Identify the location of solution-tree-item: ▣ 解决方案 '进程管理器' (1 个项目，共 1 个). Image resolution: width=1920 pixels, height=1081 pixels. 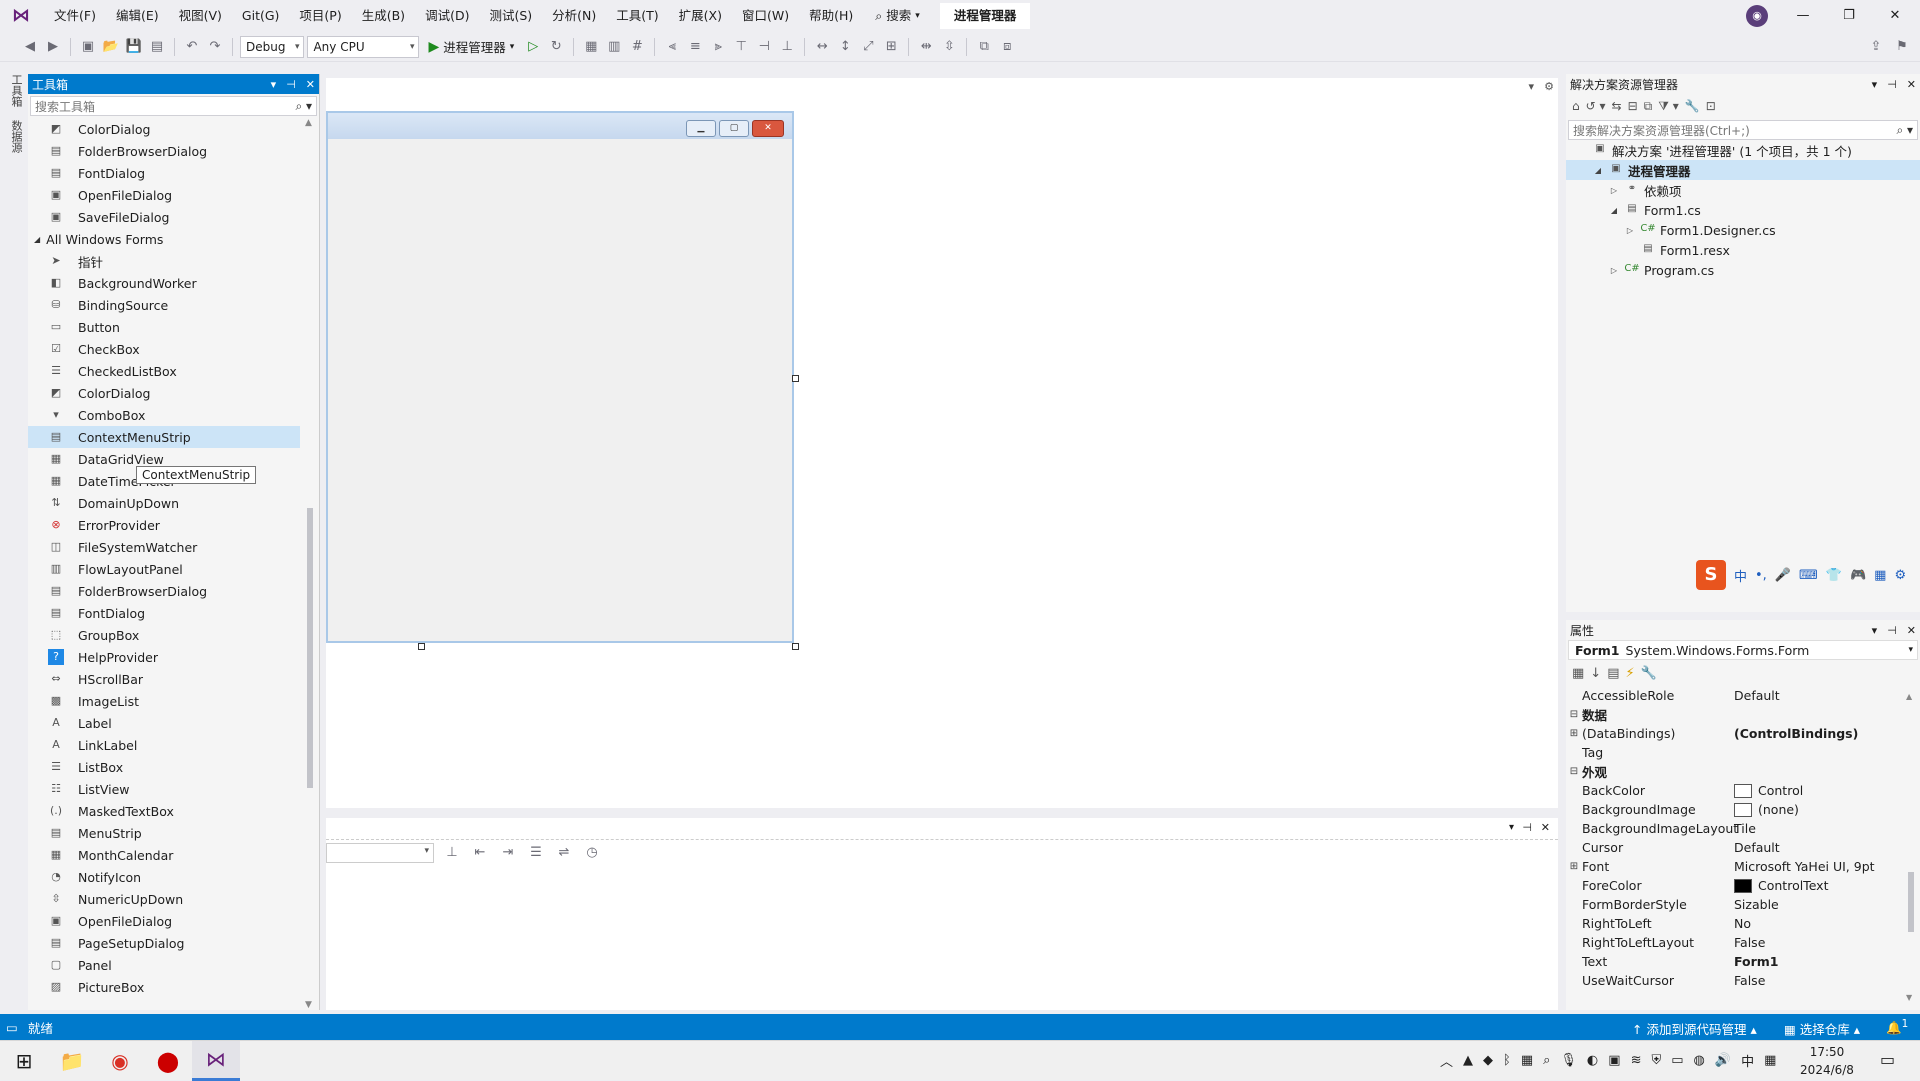
(1743, 150).